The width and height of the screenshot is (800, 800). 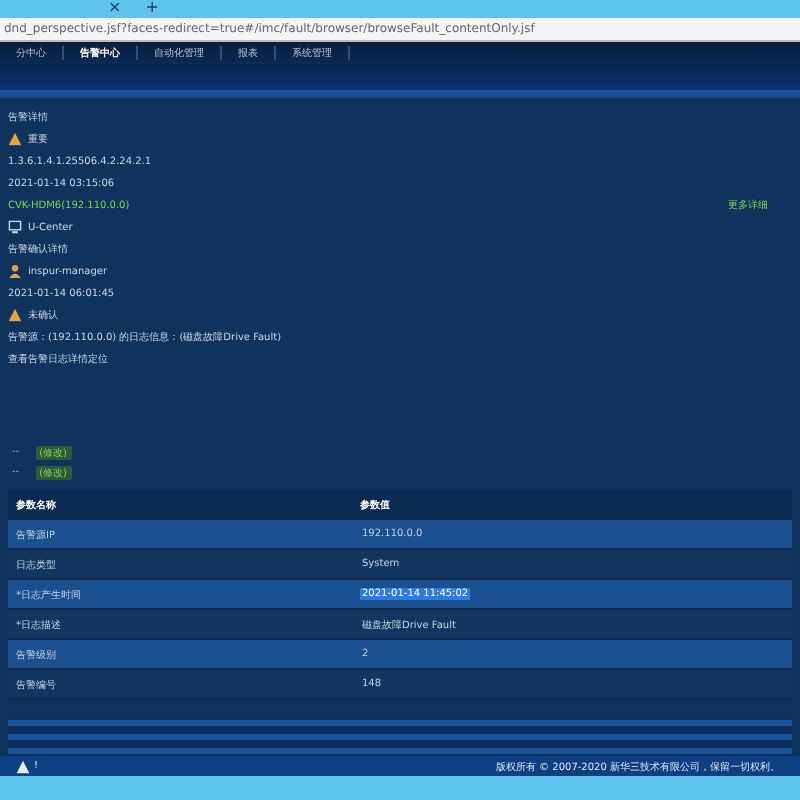 I want to click on monitor-icon, so click(x=15, y=227).